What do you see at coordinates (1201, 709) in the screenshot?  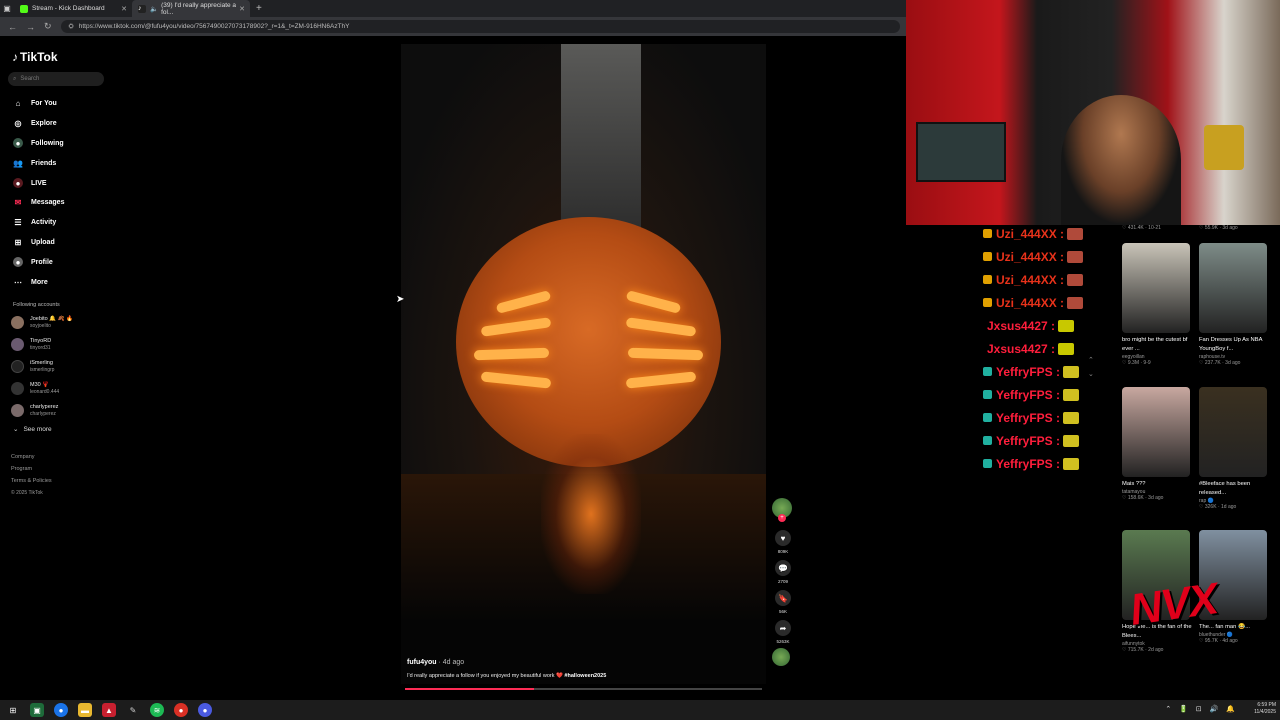 I see `system-tray-icons: ⌃ 🔋 ⊡ 🔊 🔔` at bounding box center [1201, 709].